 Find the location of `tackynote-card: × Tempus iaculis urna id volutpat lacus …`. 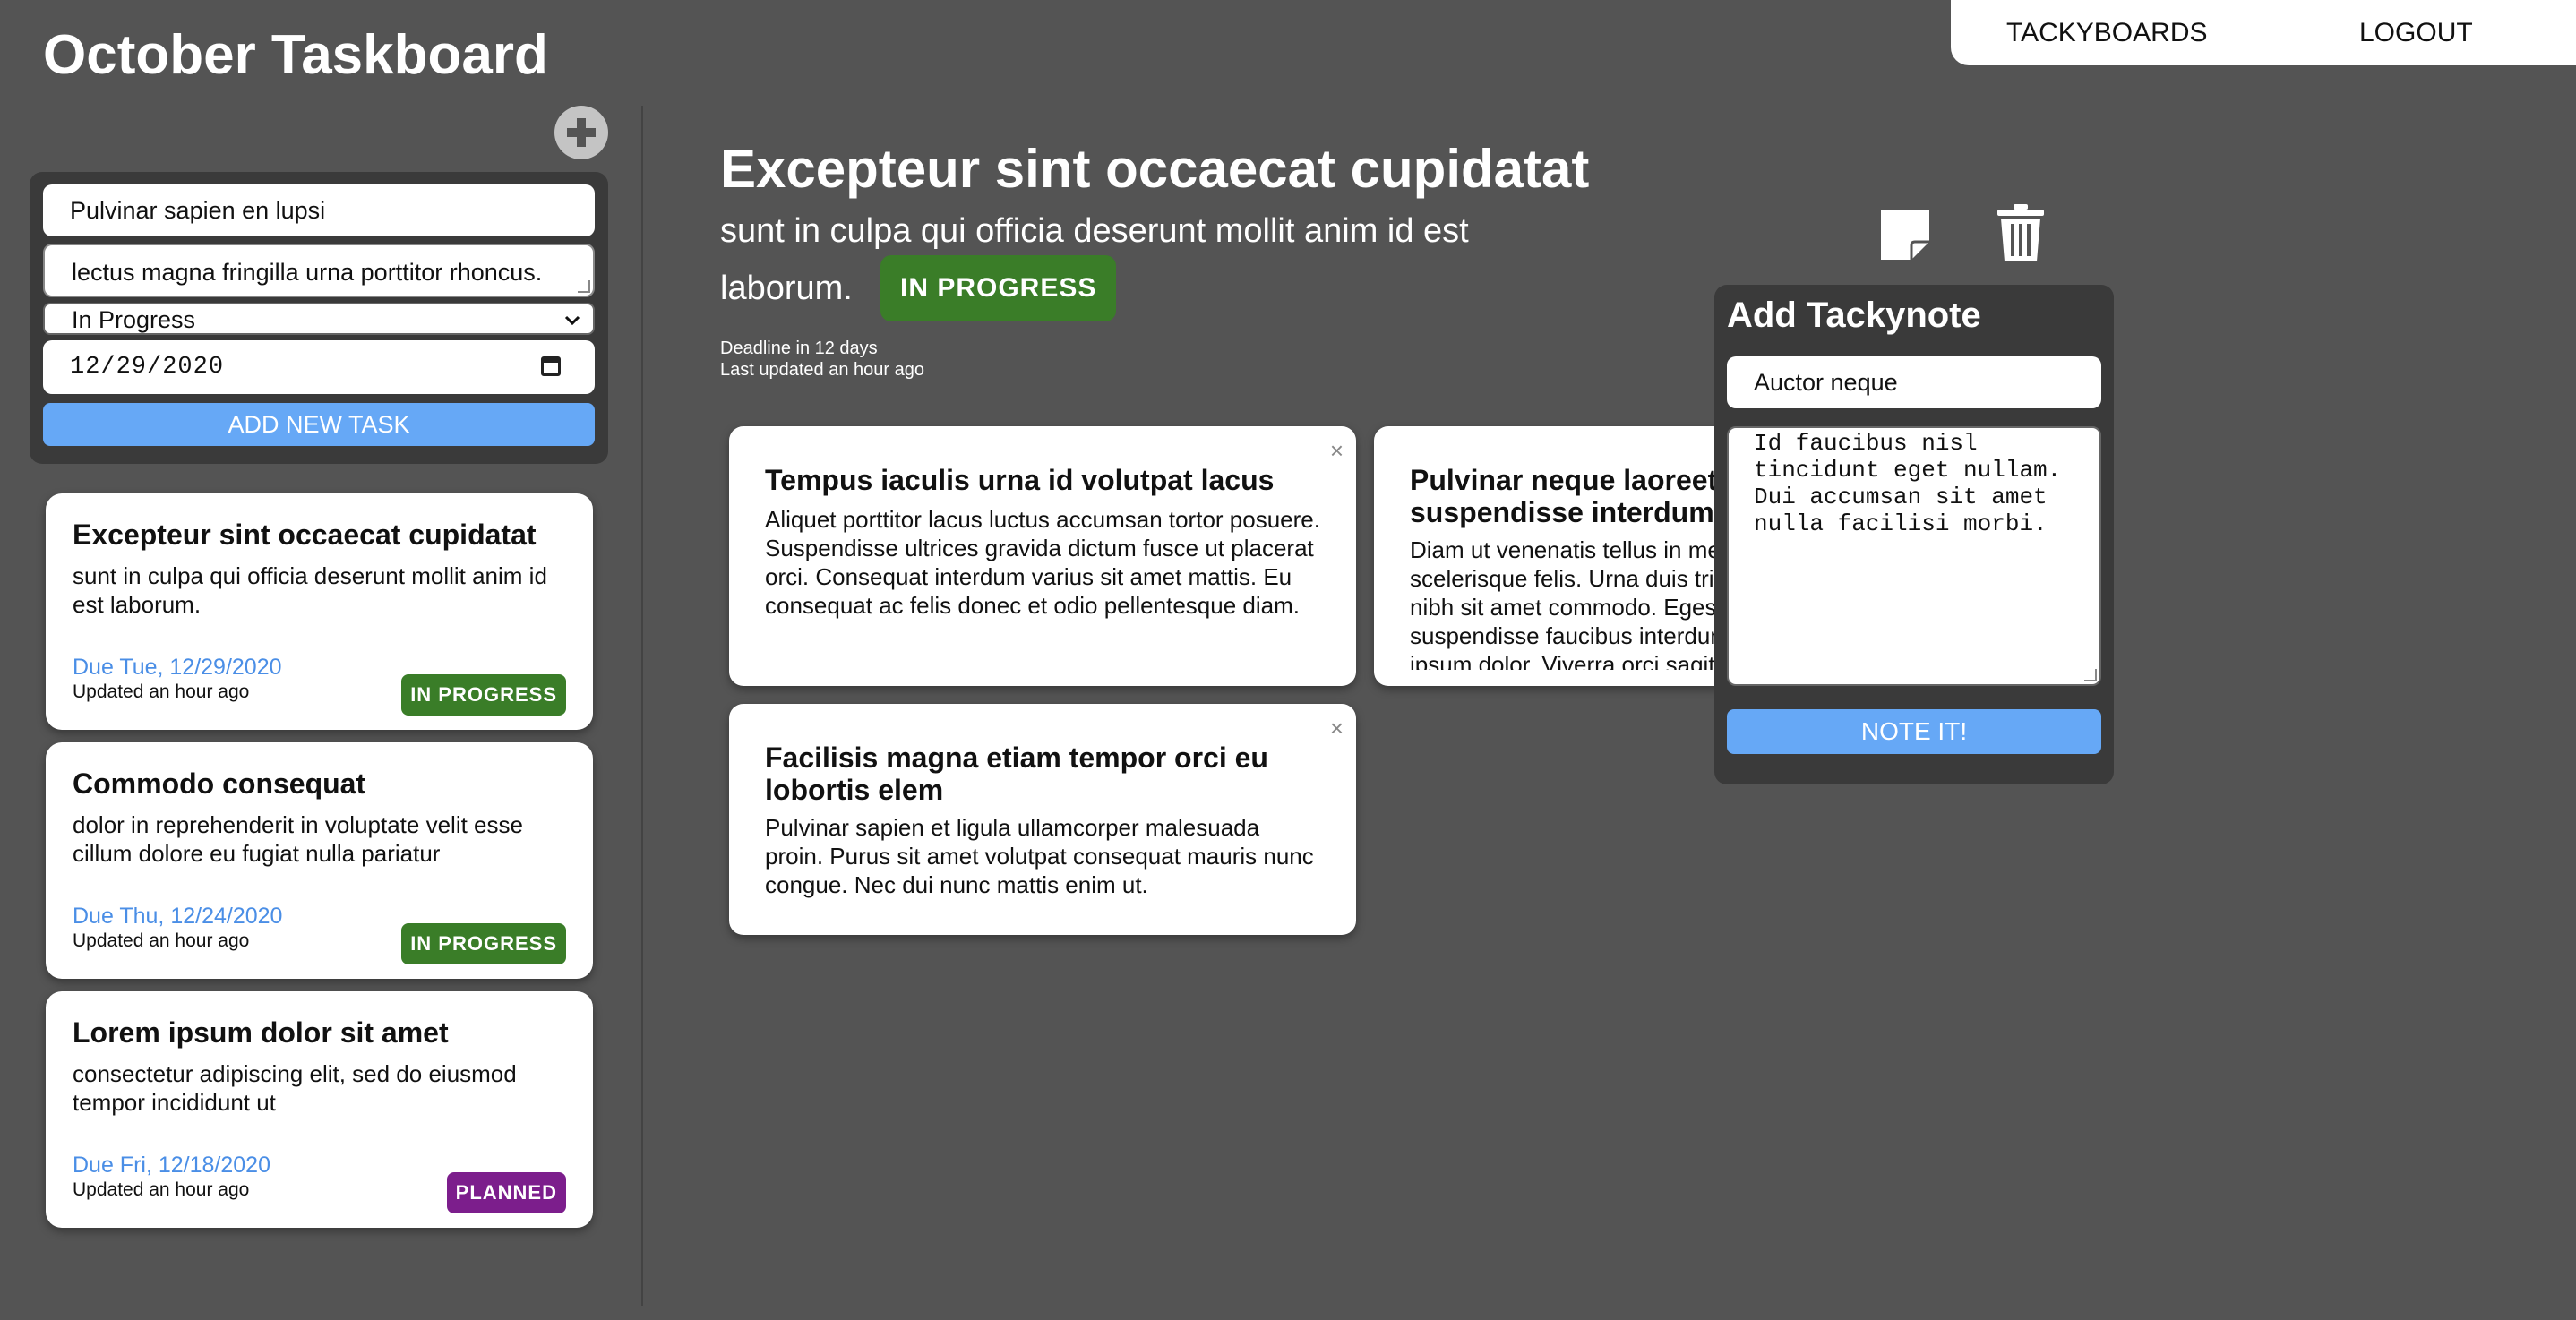

tackynote-card: × Tempus iaculis urna id volutpat lacus … is located at coordinates (1042, 556).